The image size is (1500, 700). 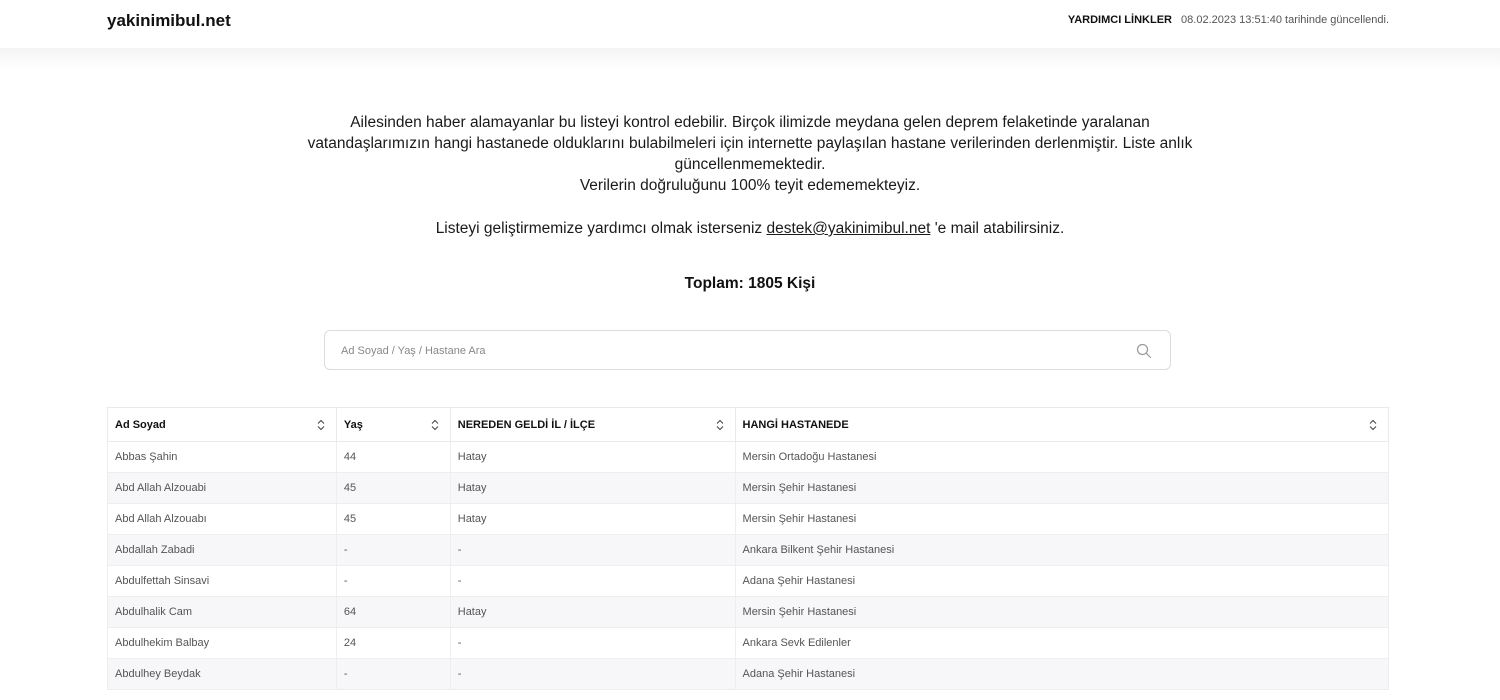 I want to click on site-logo: yakinimibul.net, so click(x=169, y=21).